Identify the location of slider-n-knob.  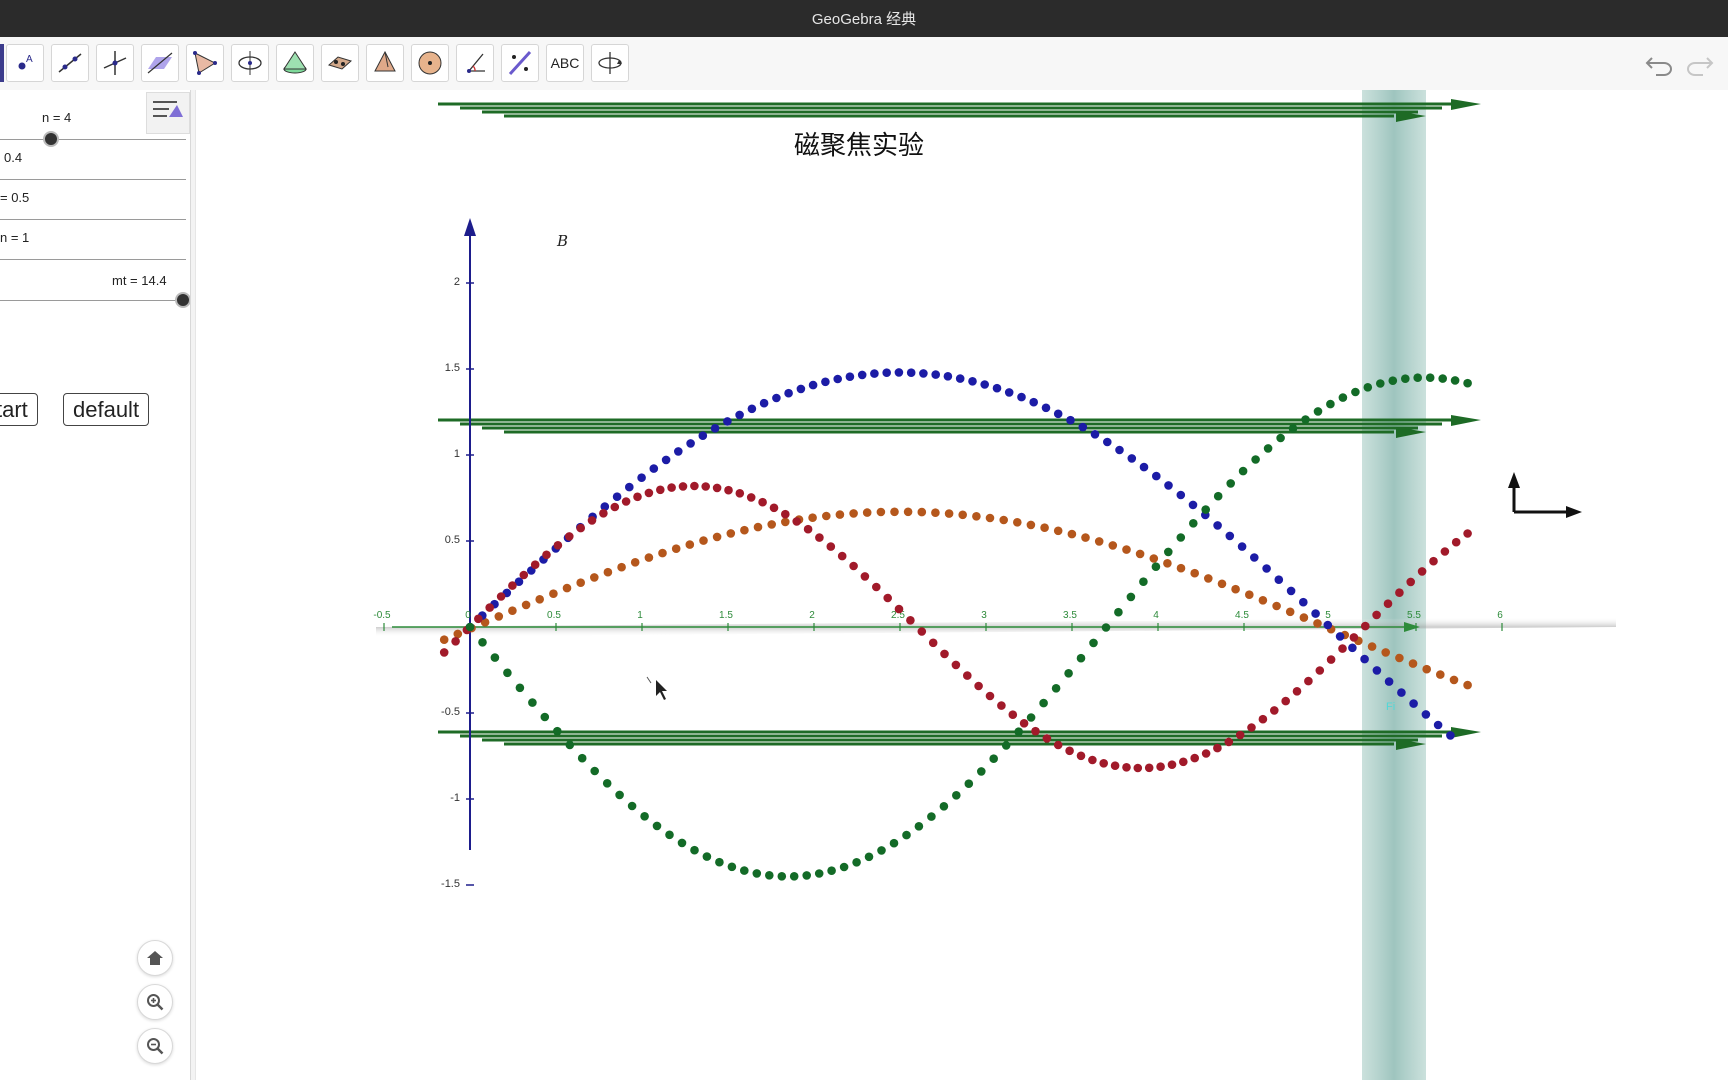
(50, 139).